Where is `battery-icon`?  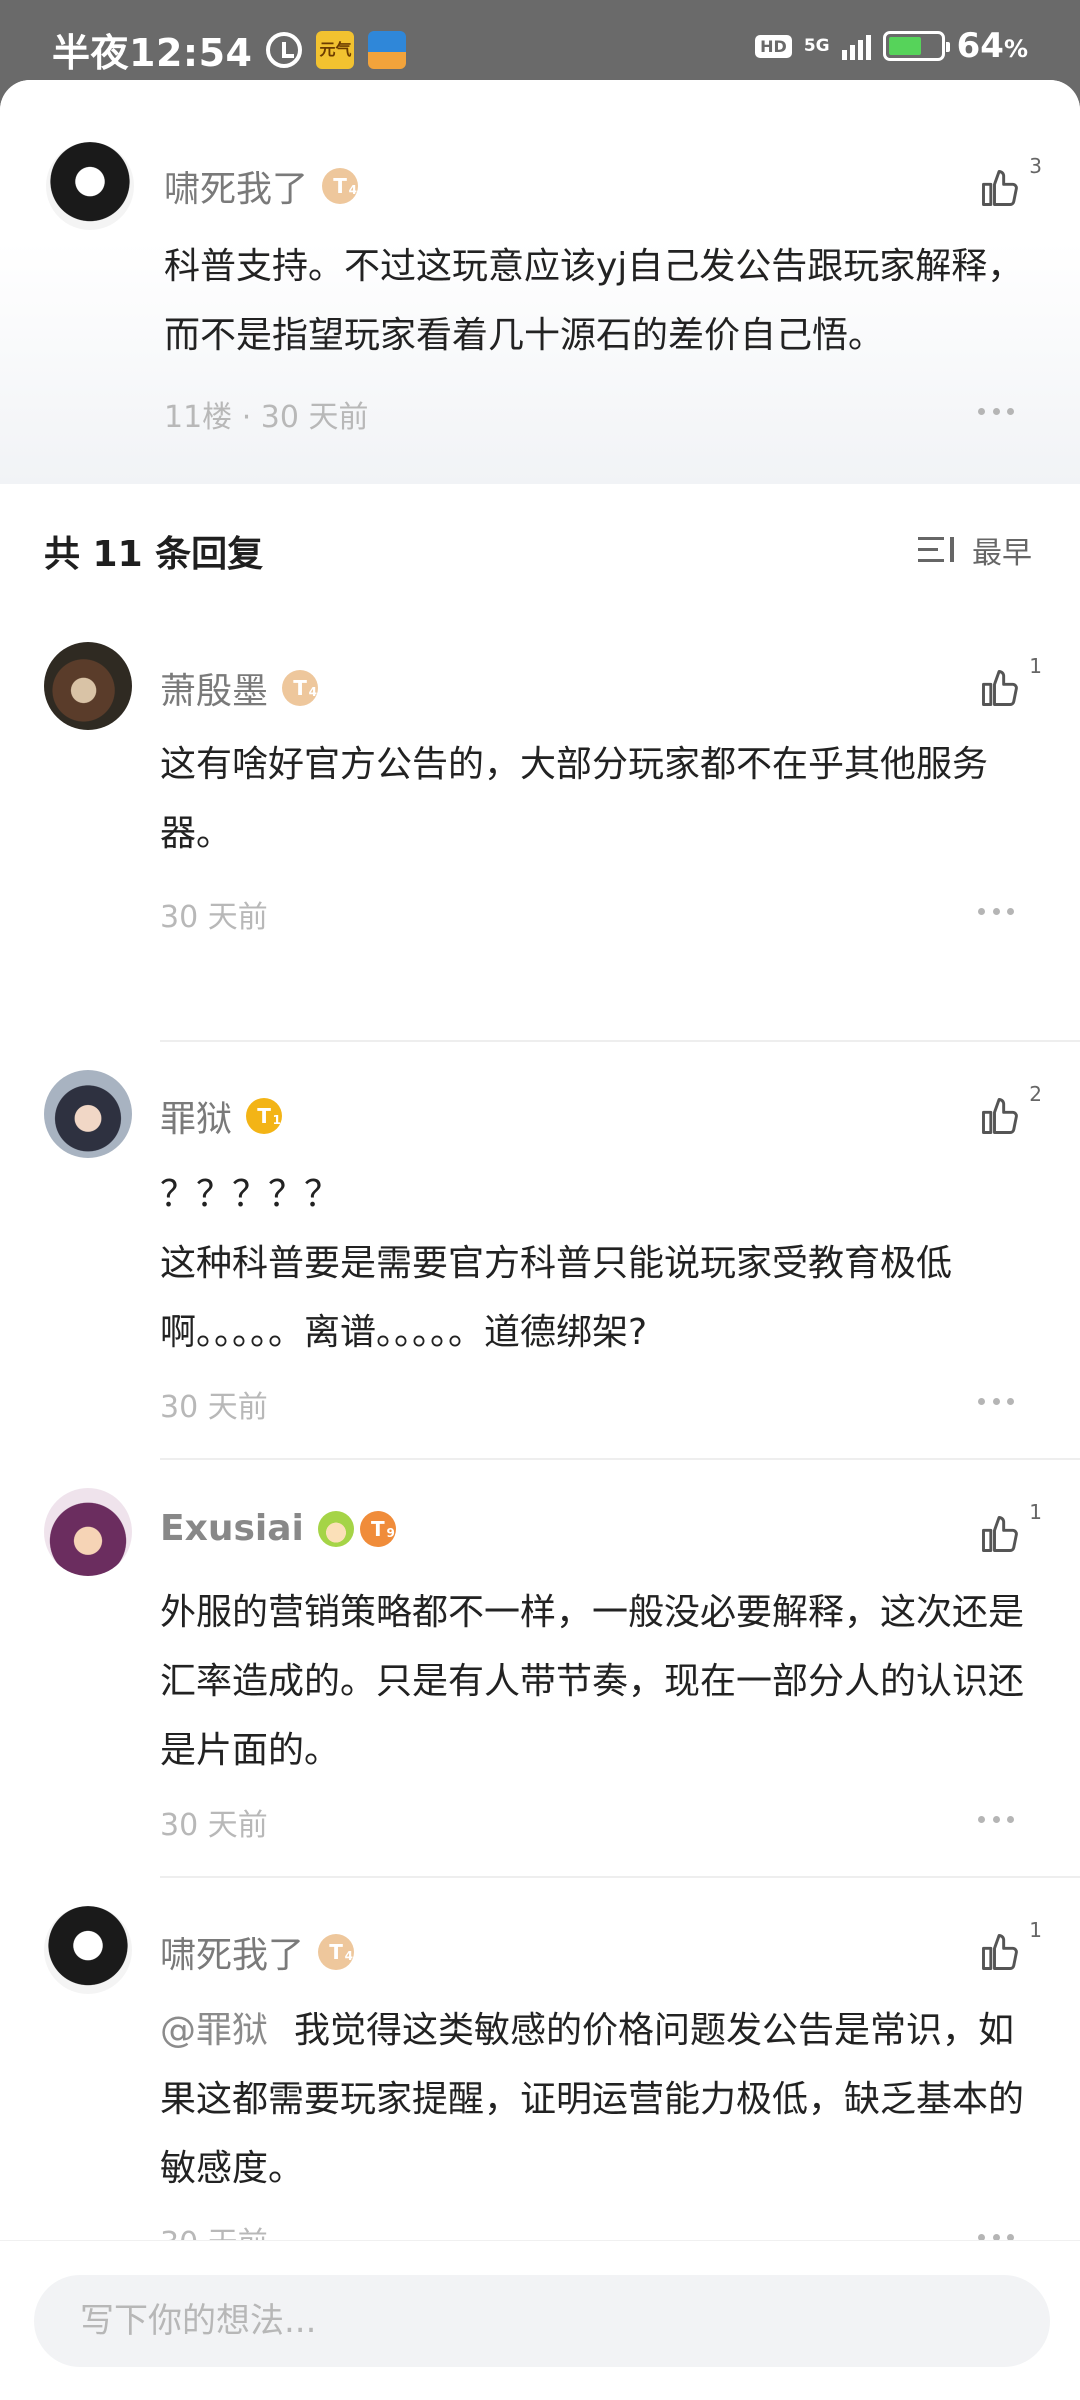
battery-icon is located at coordinates (916, 46).